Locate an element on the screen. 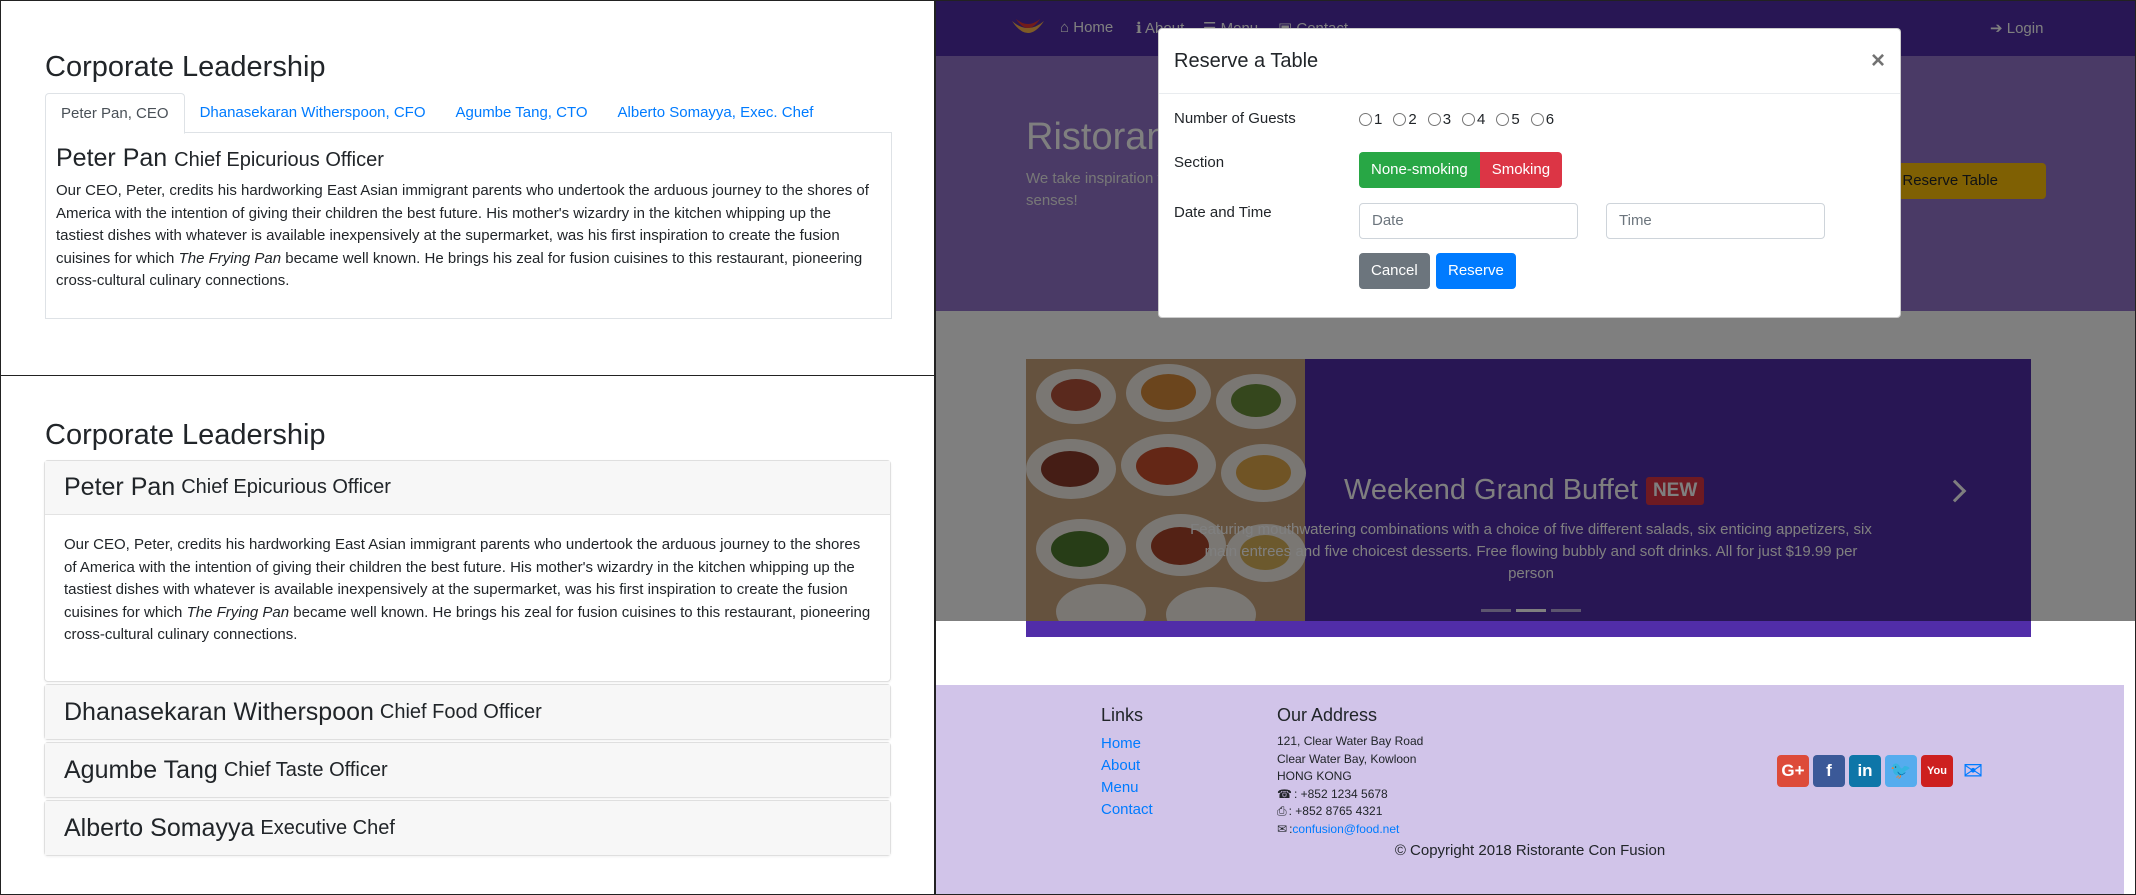 The height and width of the screenshot is (895, 2136). cancel-button: Cancel is located at coordinates (1394, 271).